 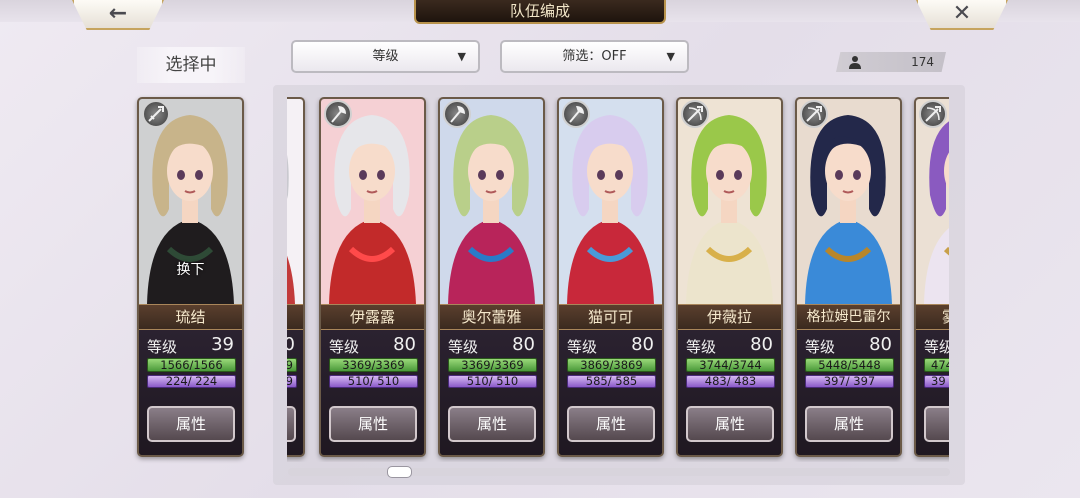 I want to click on unit-count: 174, so click(x=922, y=62).